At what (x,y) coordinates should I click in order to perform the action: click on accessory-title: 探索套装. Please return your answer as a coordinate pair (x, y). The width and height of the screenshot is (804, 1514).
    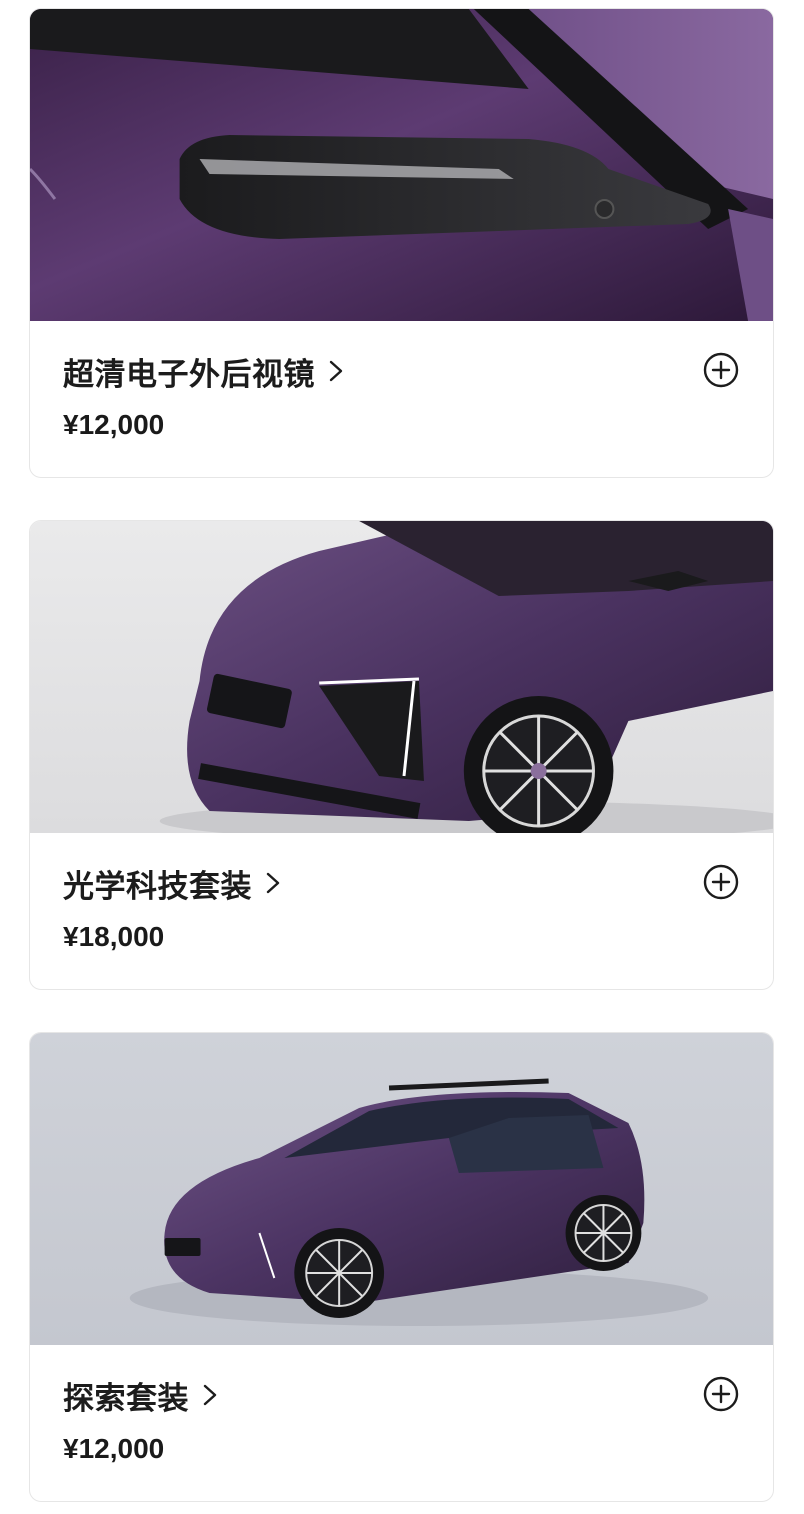
    Looking at the image, I should click on (126, 1398).